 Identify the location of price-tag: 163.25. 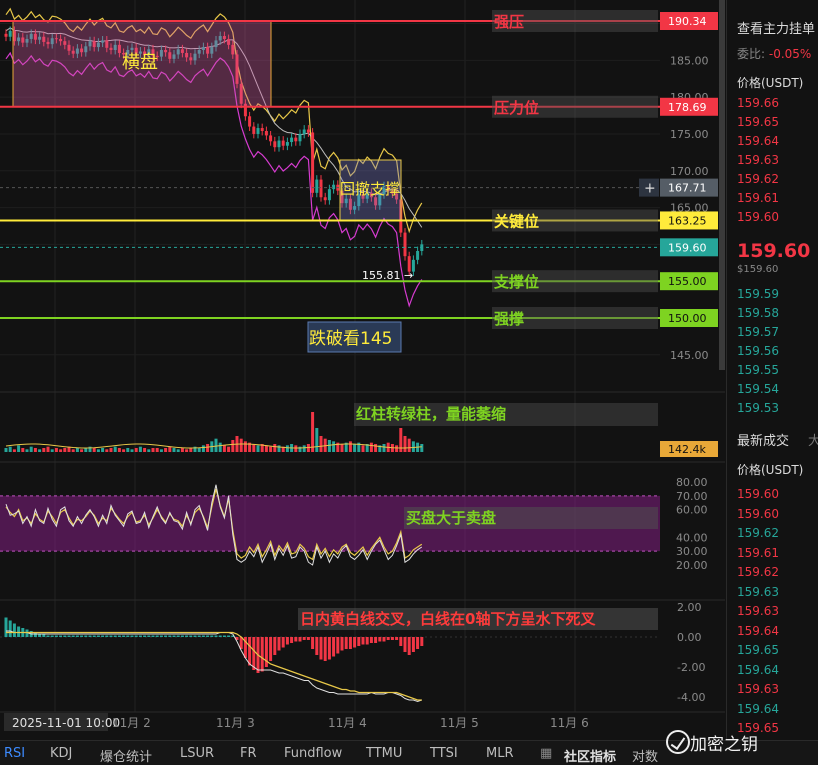
(687, 220).